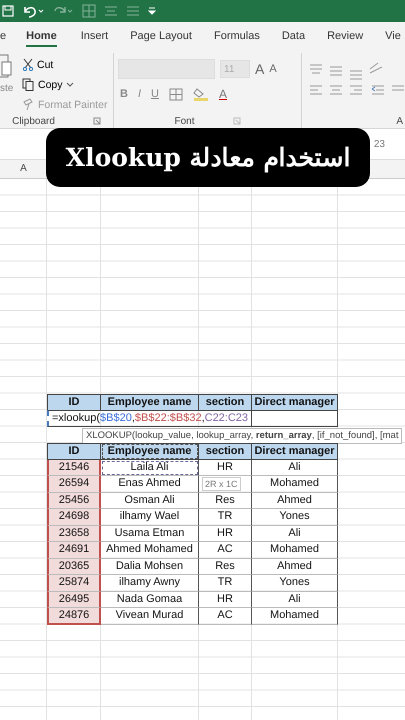 Image resolution: width=405 pixels, height=720 pixels. Describe the element at coordinates (33, 121) in the screenshot. I see `group-label: Clipboard` at that location.